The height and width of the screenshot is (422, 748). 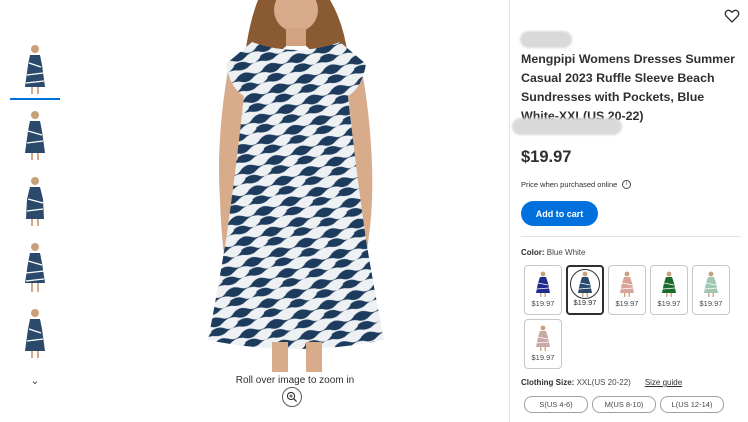 What do you see at coordinates (556, 404) in the screenshot?
I see `size-option-s: S(US 4-6)` at bounding box center [556, 404].